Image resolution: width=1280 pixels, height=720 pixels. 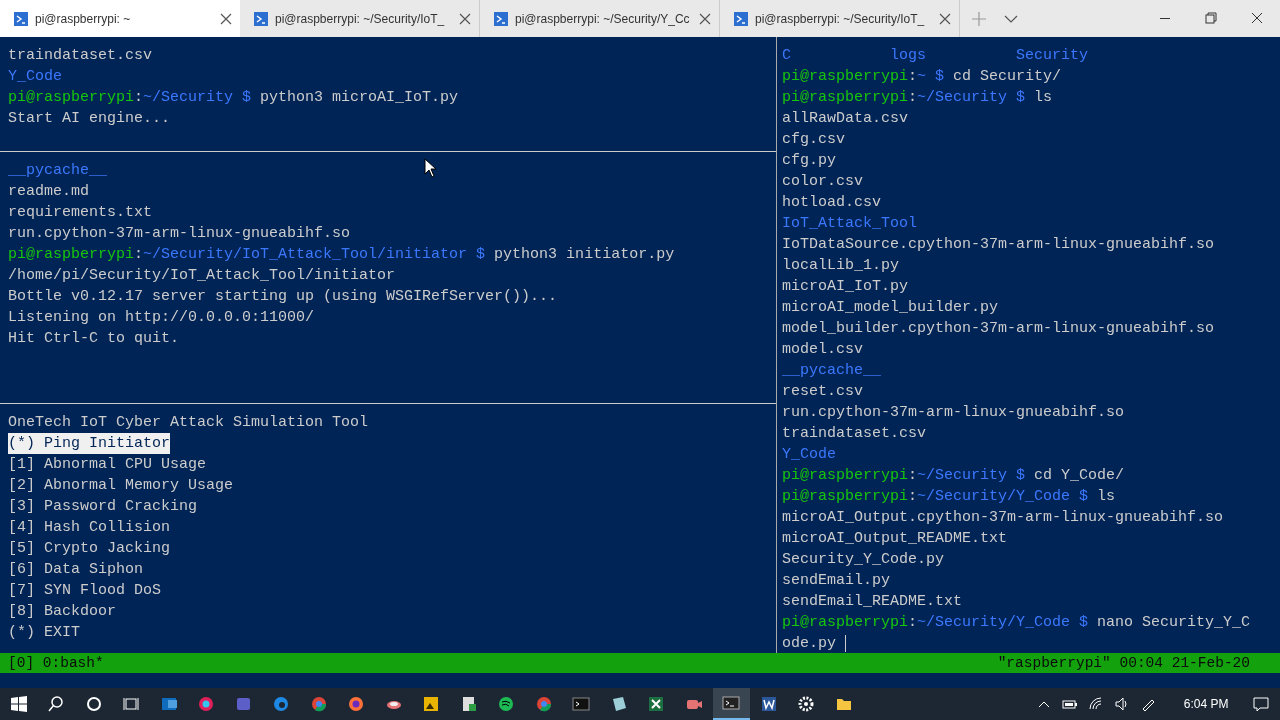 What do you see at coordinates (1003, 518) in the screenshot?
I see `terminal-line: microAI_Output.cpython-37m-arm-linux-gnueabihf.so` at bounding box center [1003, 518].